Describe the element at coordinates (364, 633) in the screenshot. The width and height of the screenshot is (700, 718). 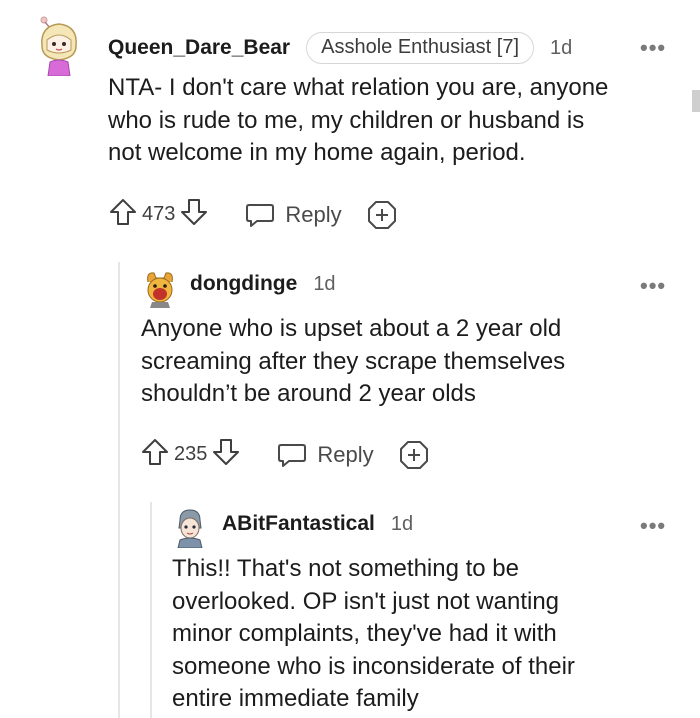
I see `comment-line: minor complaints, they've had it with` at that location.